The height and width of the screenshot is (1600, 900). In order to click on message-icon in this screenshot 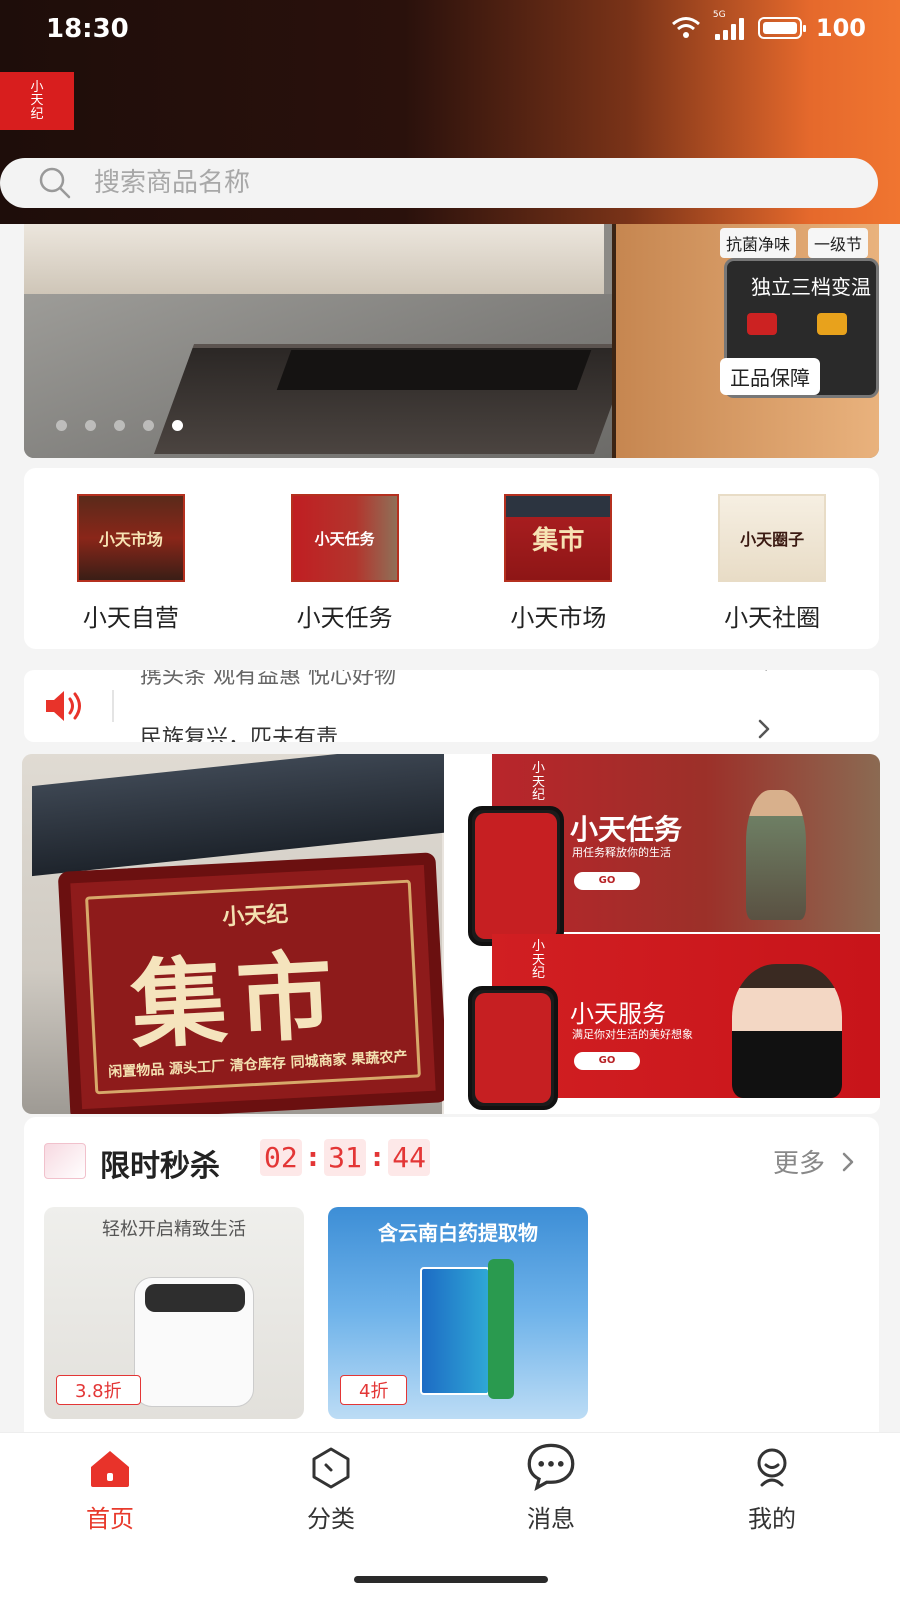, I will do `click(551, 1467)`.